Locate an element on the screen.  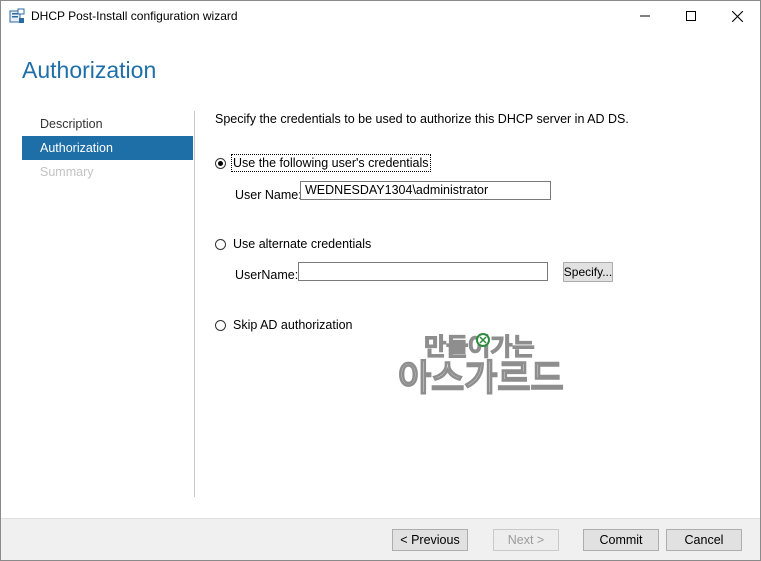
option-skip-authorization: Skip AD authorization is located at coordinates (284, 325).